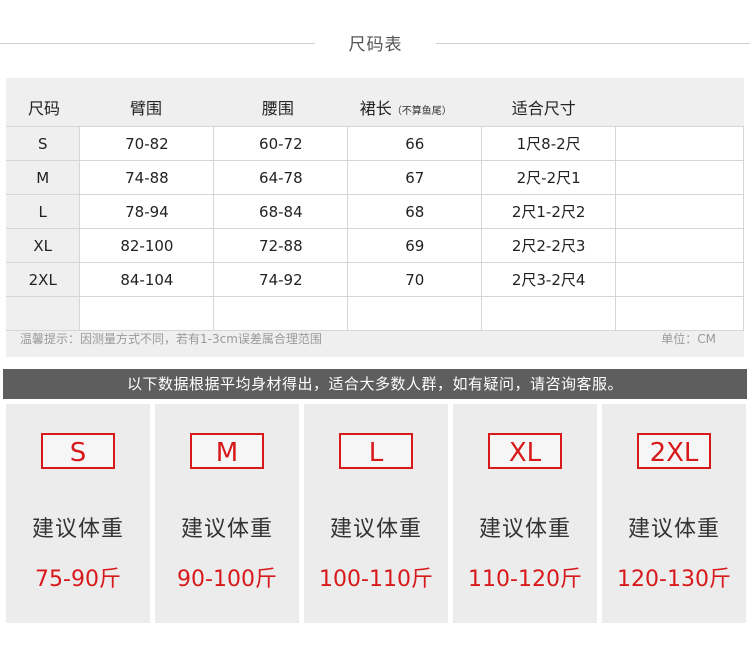 The width and height of the screenshot is (750, 662). I want to click on table-row: S 70-82 60-72 66 1尺8-2尺, so click(375, 143).